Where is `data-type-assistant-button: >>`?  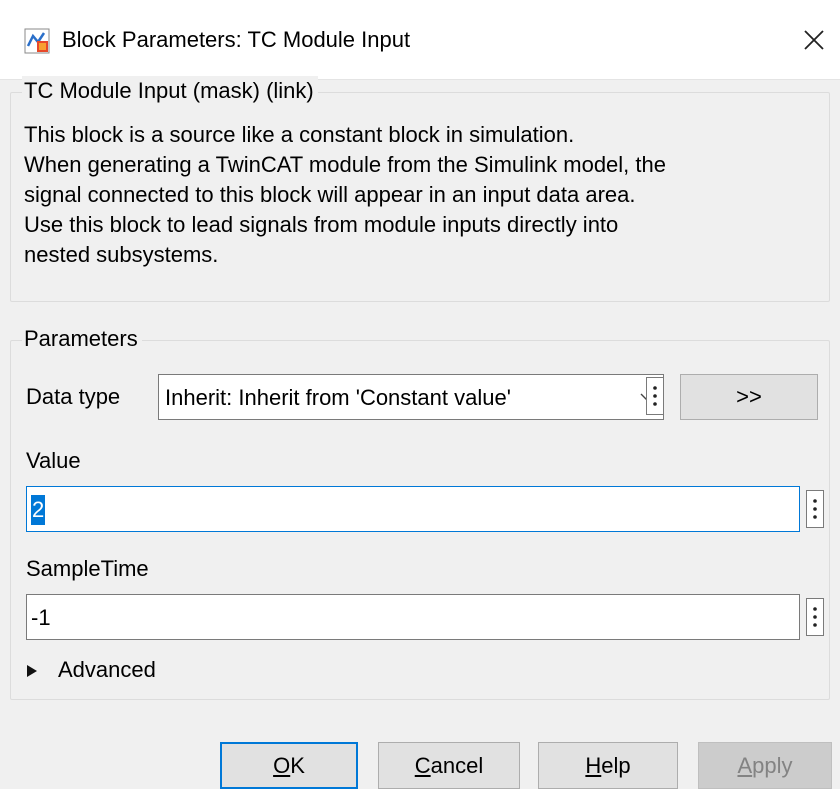
data-type-assistant-button: >> is located at coordinates (749, 397).